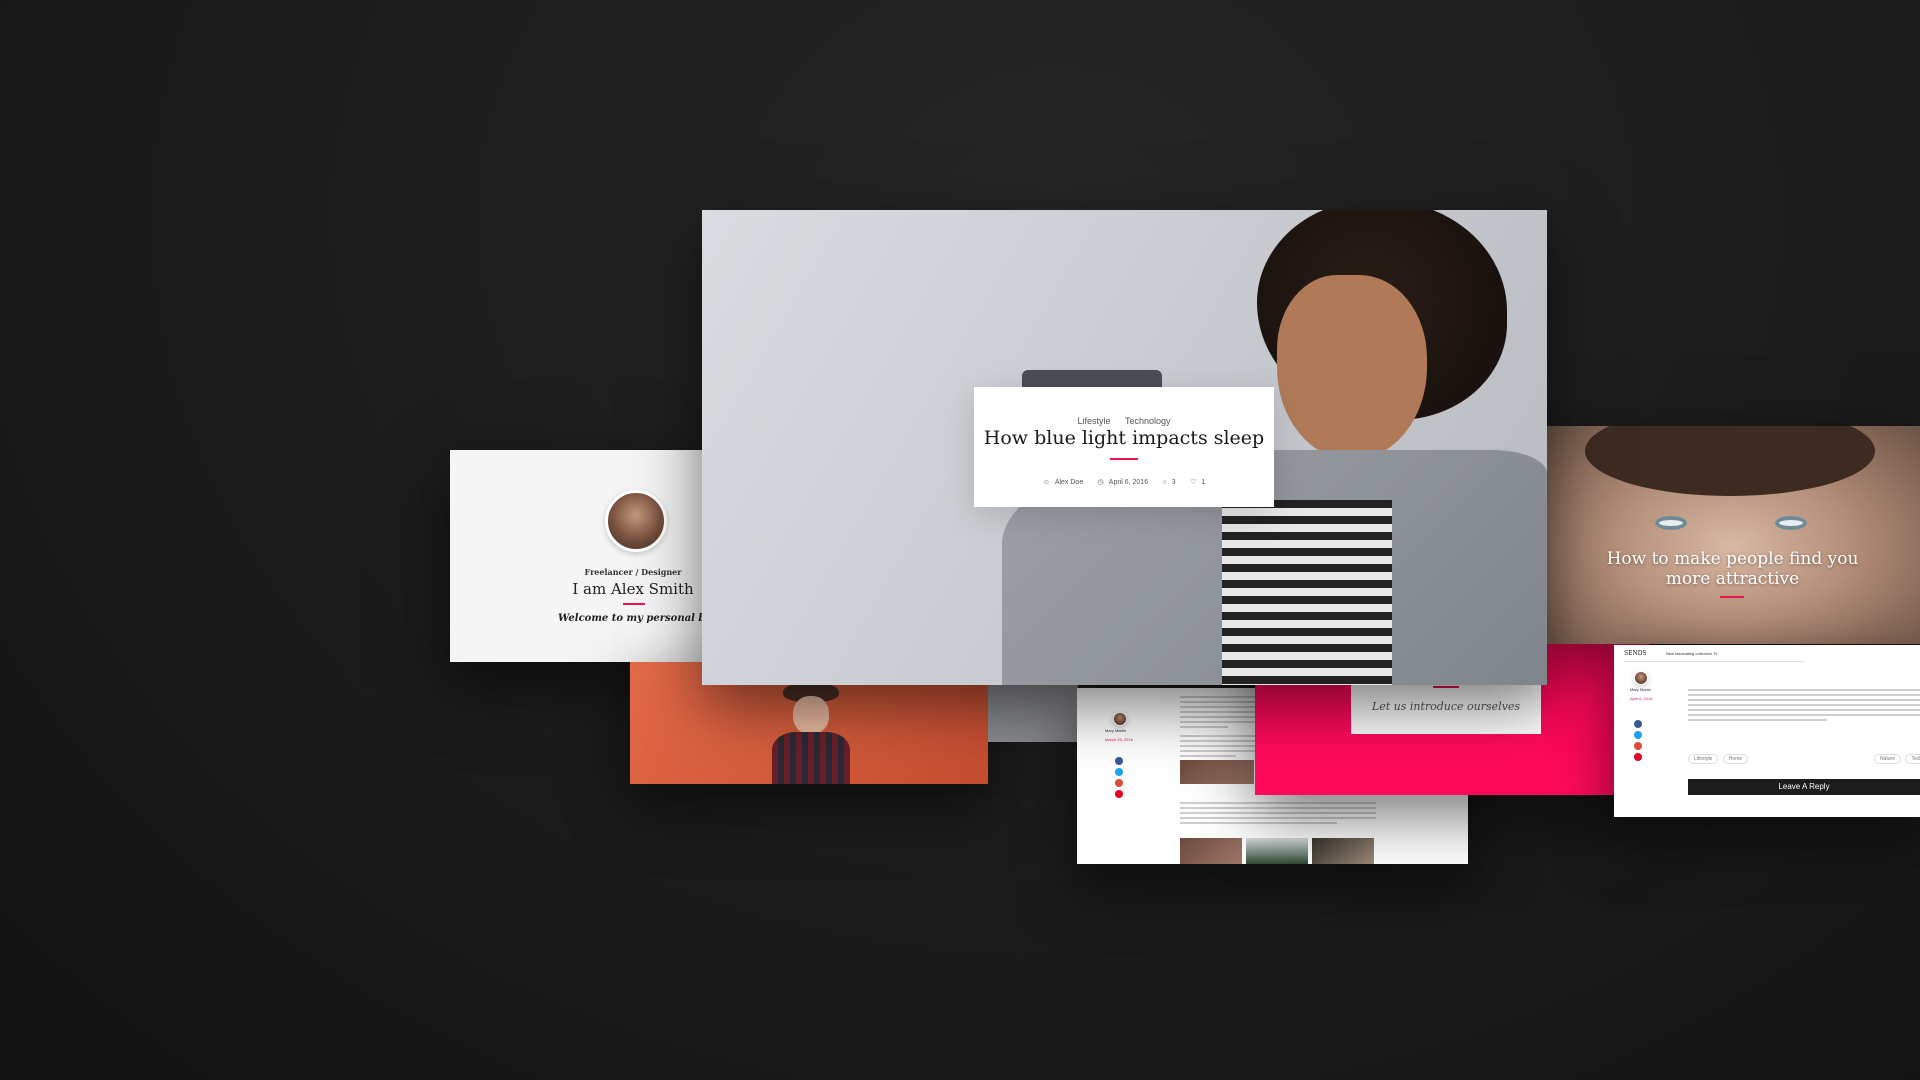  Describe the element at coordinates (1093, 421) in the screenshot. I see `tag-lifestyle: Lifestyle` at that location.